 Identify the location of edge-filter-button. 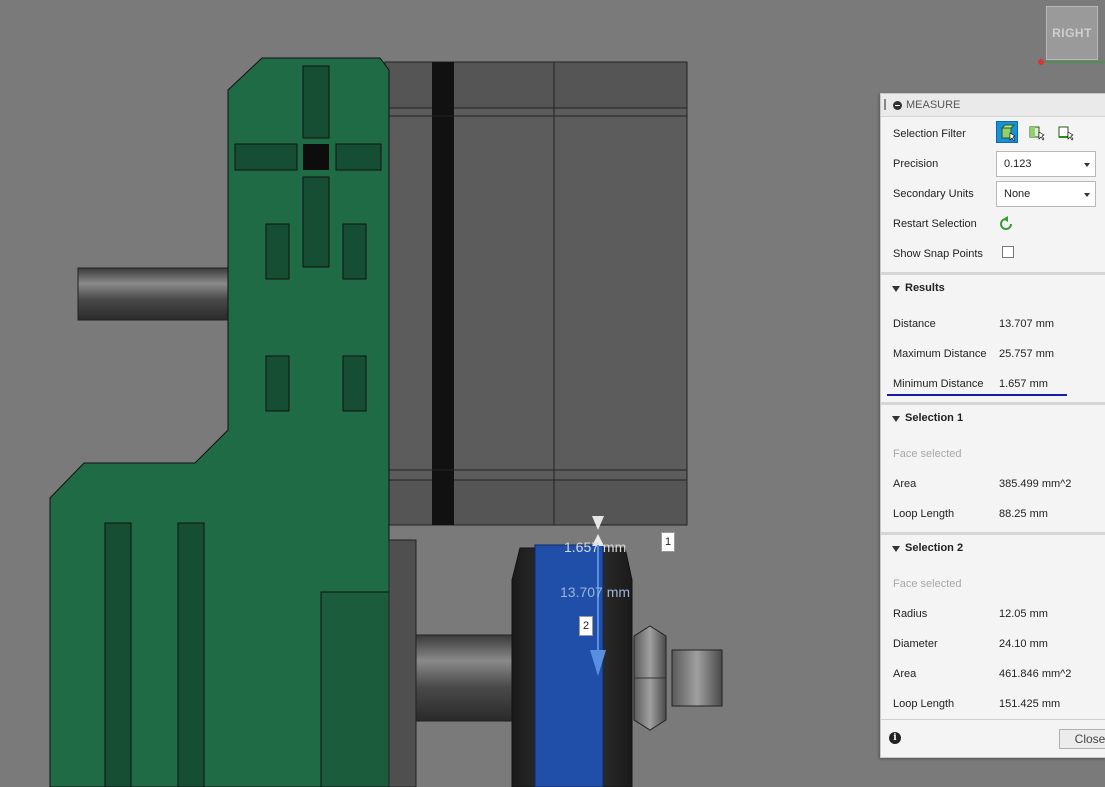
(1066, 132).